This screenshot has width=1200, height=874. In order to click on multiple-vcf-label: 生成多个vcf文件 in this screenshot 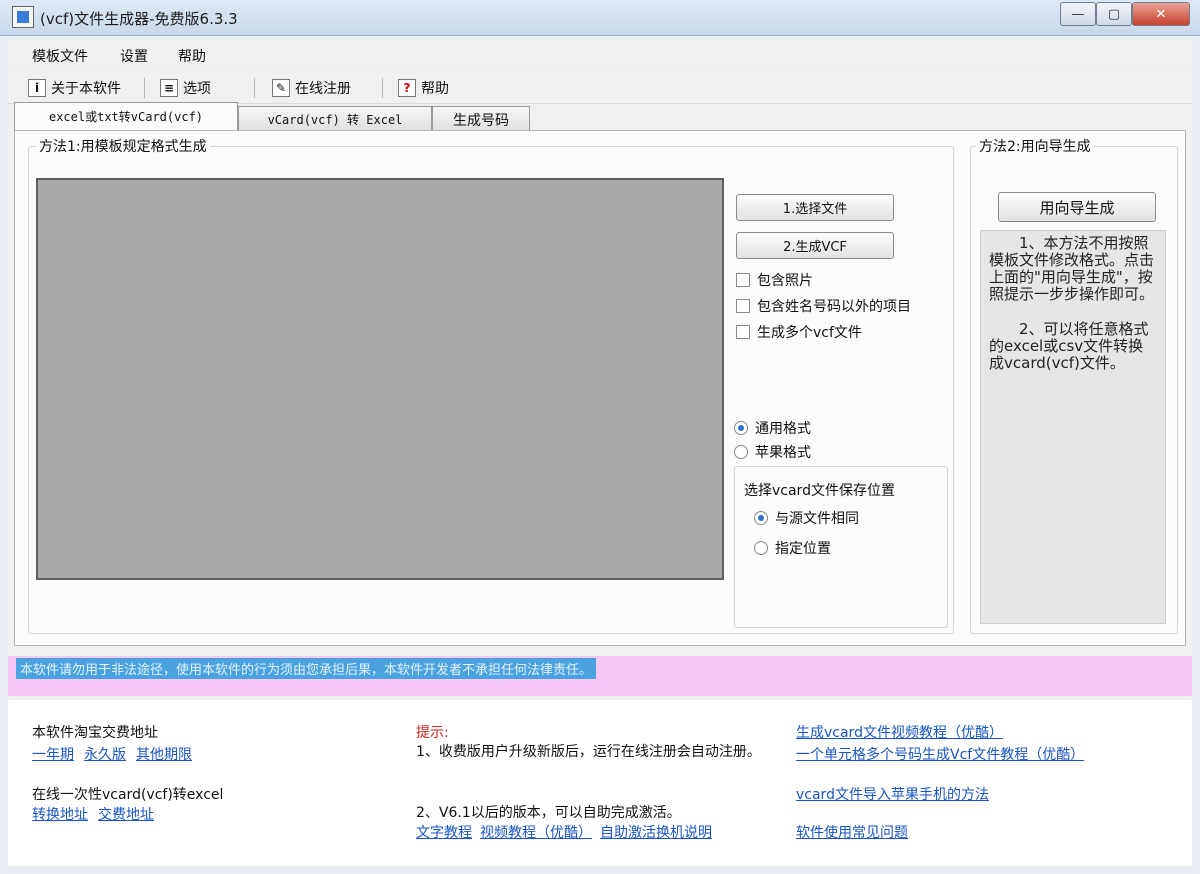, I will do `click(809, 333)`.